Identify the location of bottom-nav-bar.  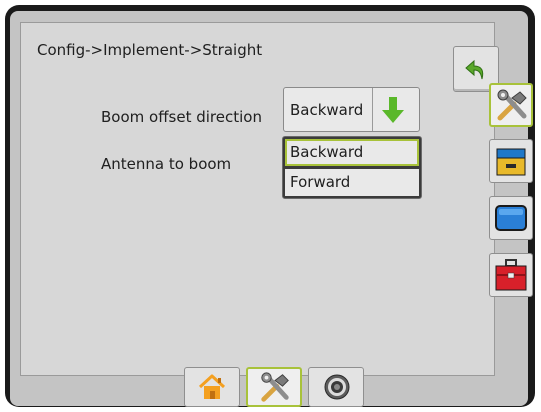
(275, 388).